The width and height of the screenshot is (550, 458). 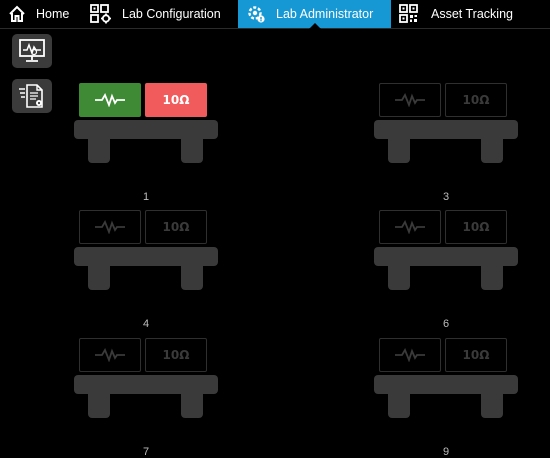 What do you see at coordinates (17, 13) in the screenshot?
I see `home-icon` at bounding box center [17, 13].